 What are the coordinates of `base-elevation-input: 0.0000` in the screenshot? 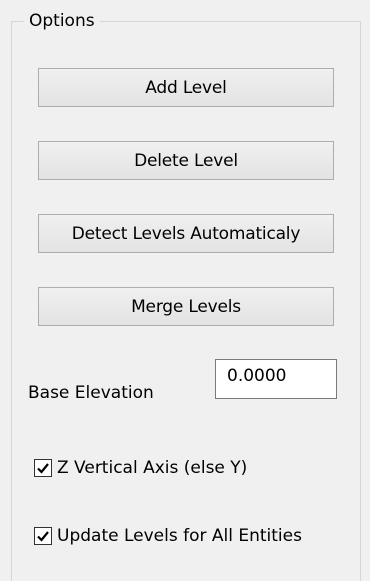 It's located at (276, 379).